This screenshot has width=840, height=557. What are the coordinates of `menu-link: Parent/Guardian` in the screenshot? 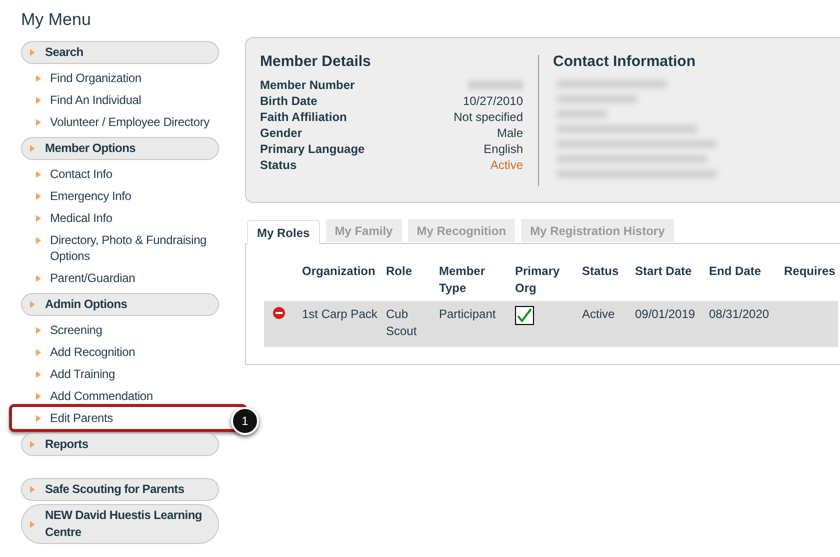 It's located at (78, 278).